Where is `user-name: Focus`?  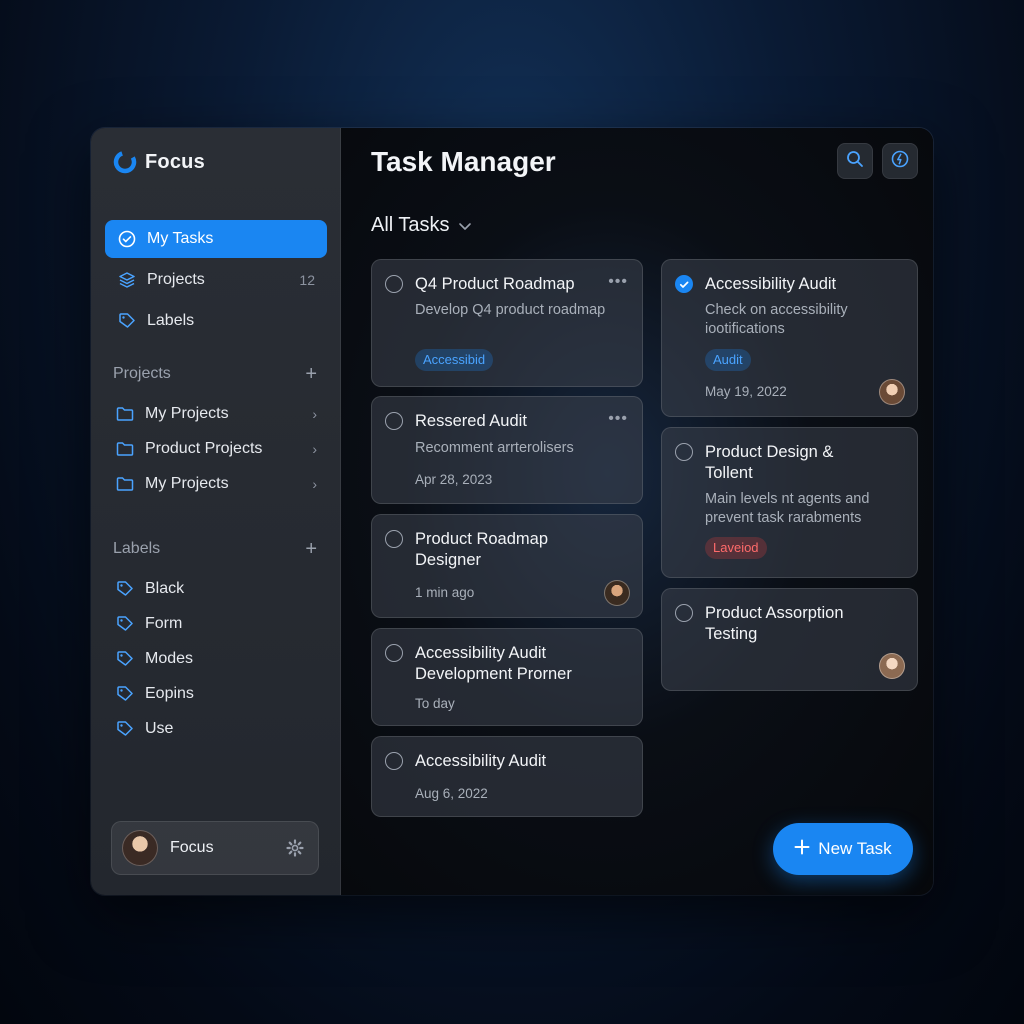 user-name: Focus is located at coordinates (192, 847).